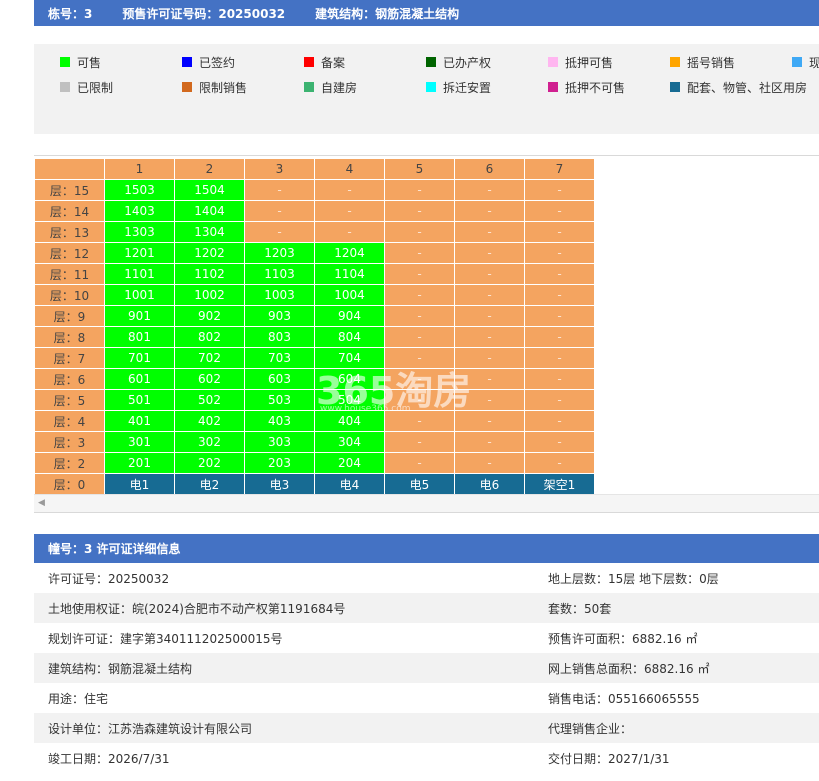  Describe the element at coordinates (209, 316) in the screenshot. I see `unit-cell-available: 902` at that location.